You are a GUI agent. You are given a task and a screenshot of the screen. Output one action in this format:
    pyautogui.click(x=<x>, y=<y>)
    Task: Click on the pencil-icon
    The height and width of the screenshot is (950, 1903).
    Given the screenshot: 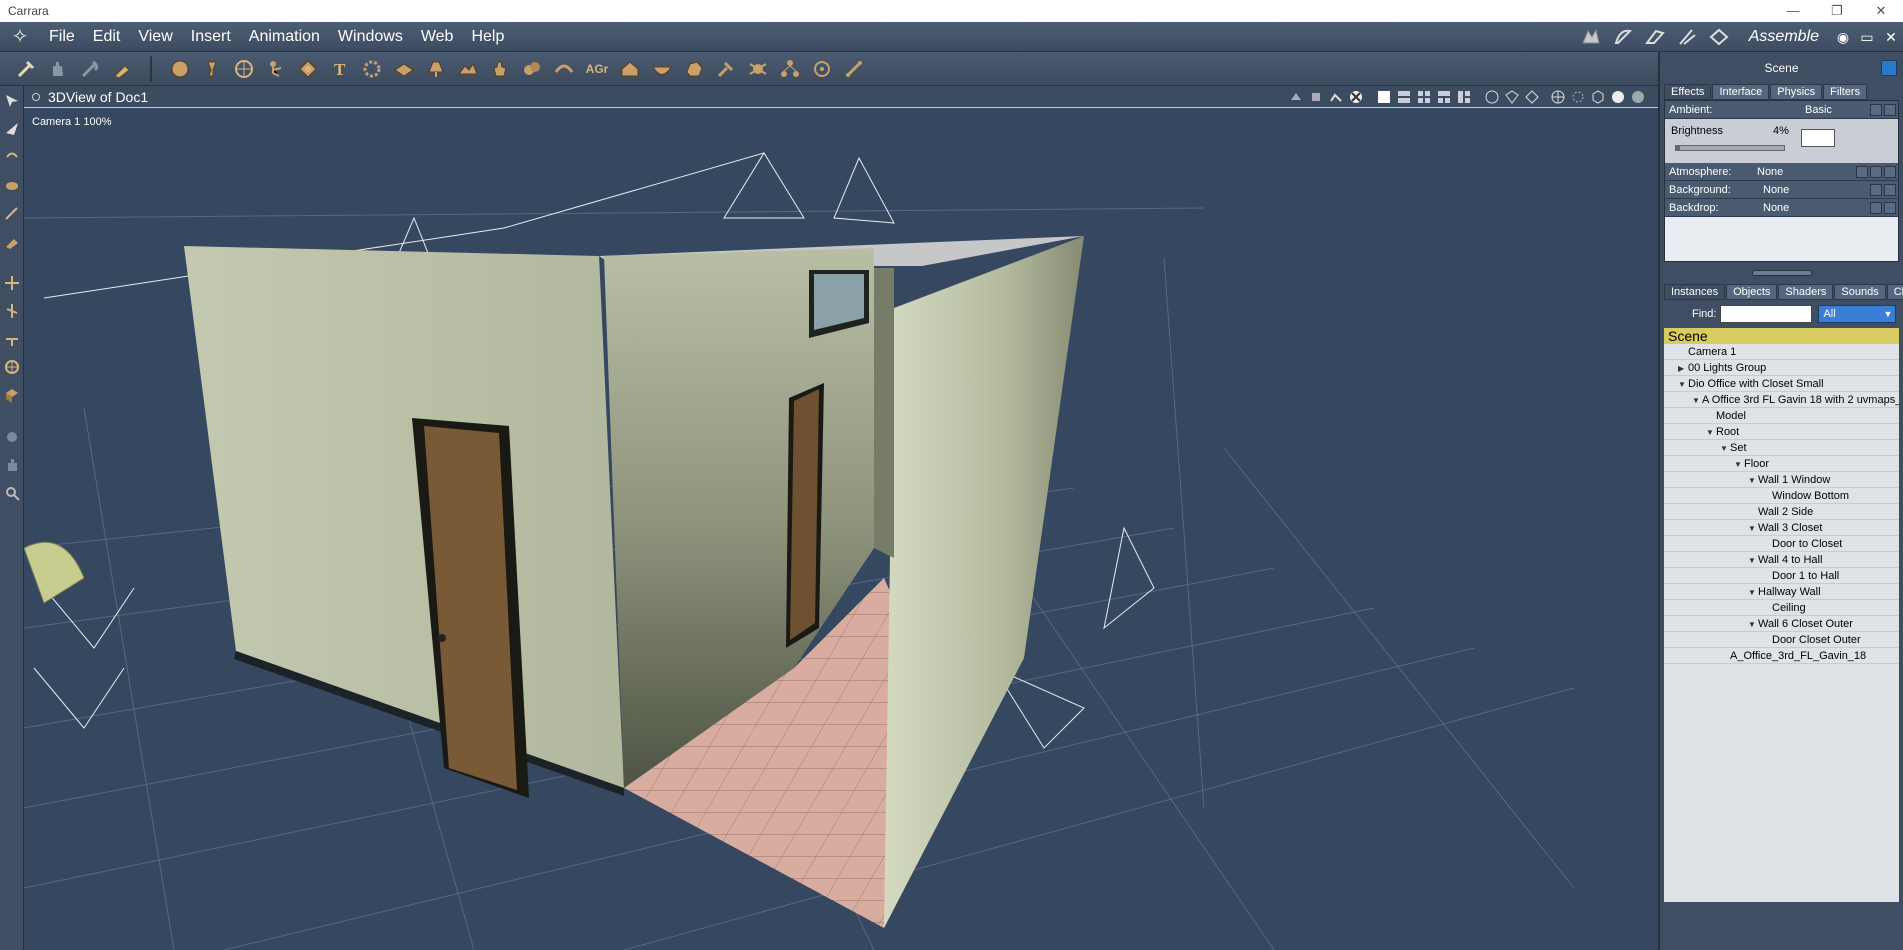 What is the action you would take?
    pyautogui.click(x=12, y=213)
    